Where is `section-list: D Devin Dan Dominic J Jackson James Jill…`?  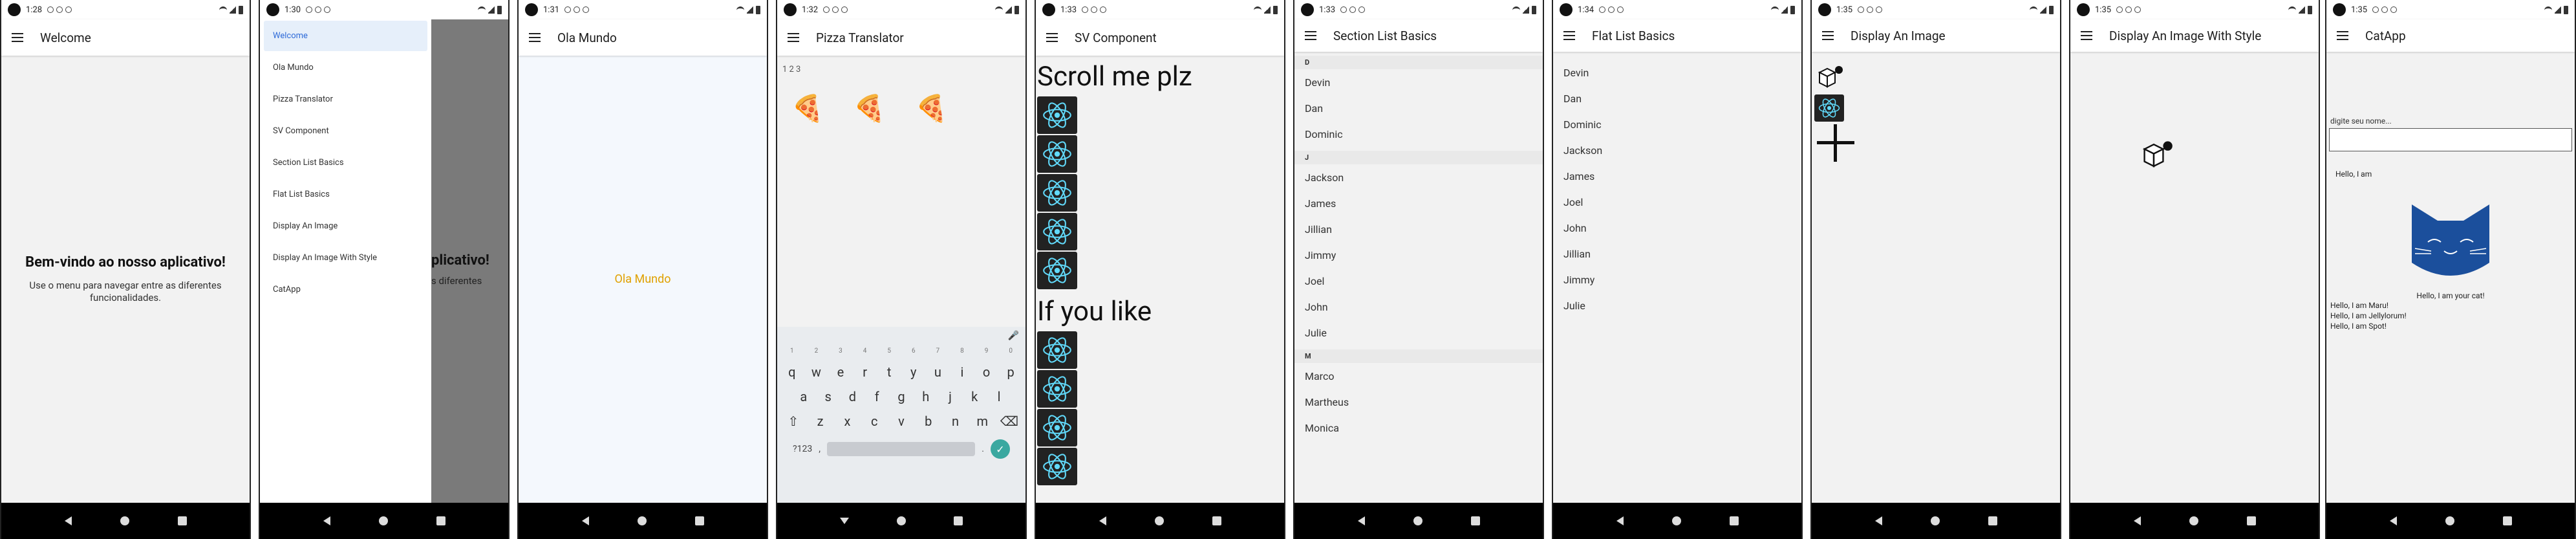 section-list: D Devin Dan Dominic J Jackson James Jill… is located at coordinates (1418, 277).